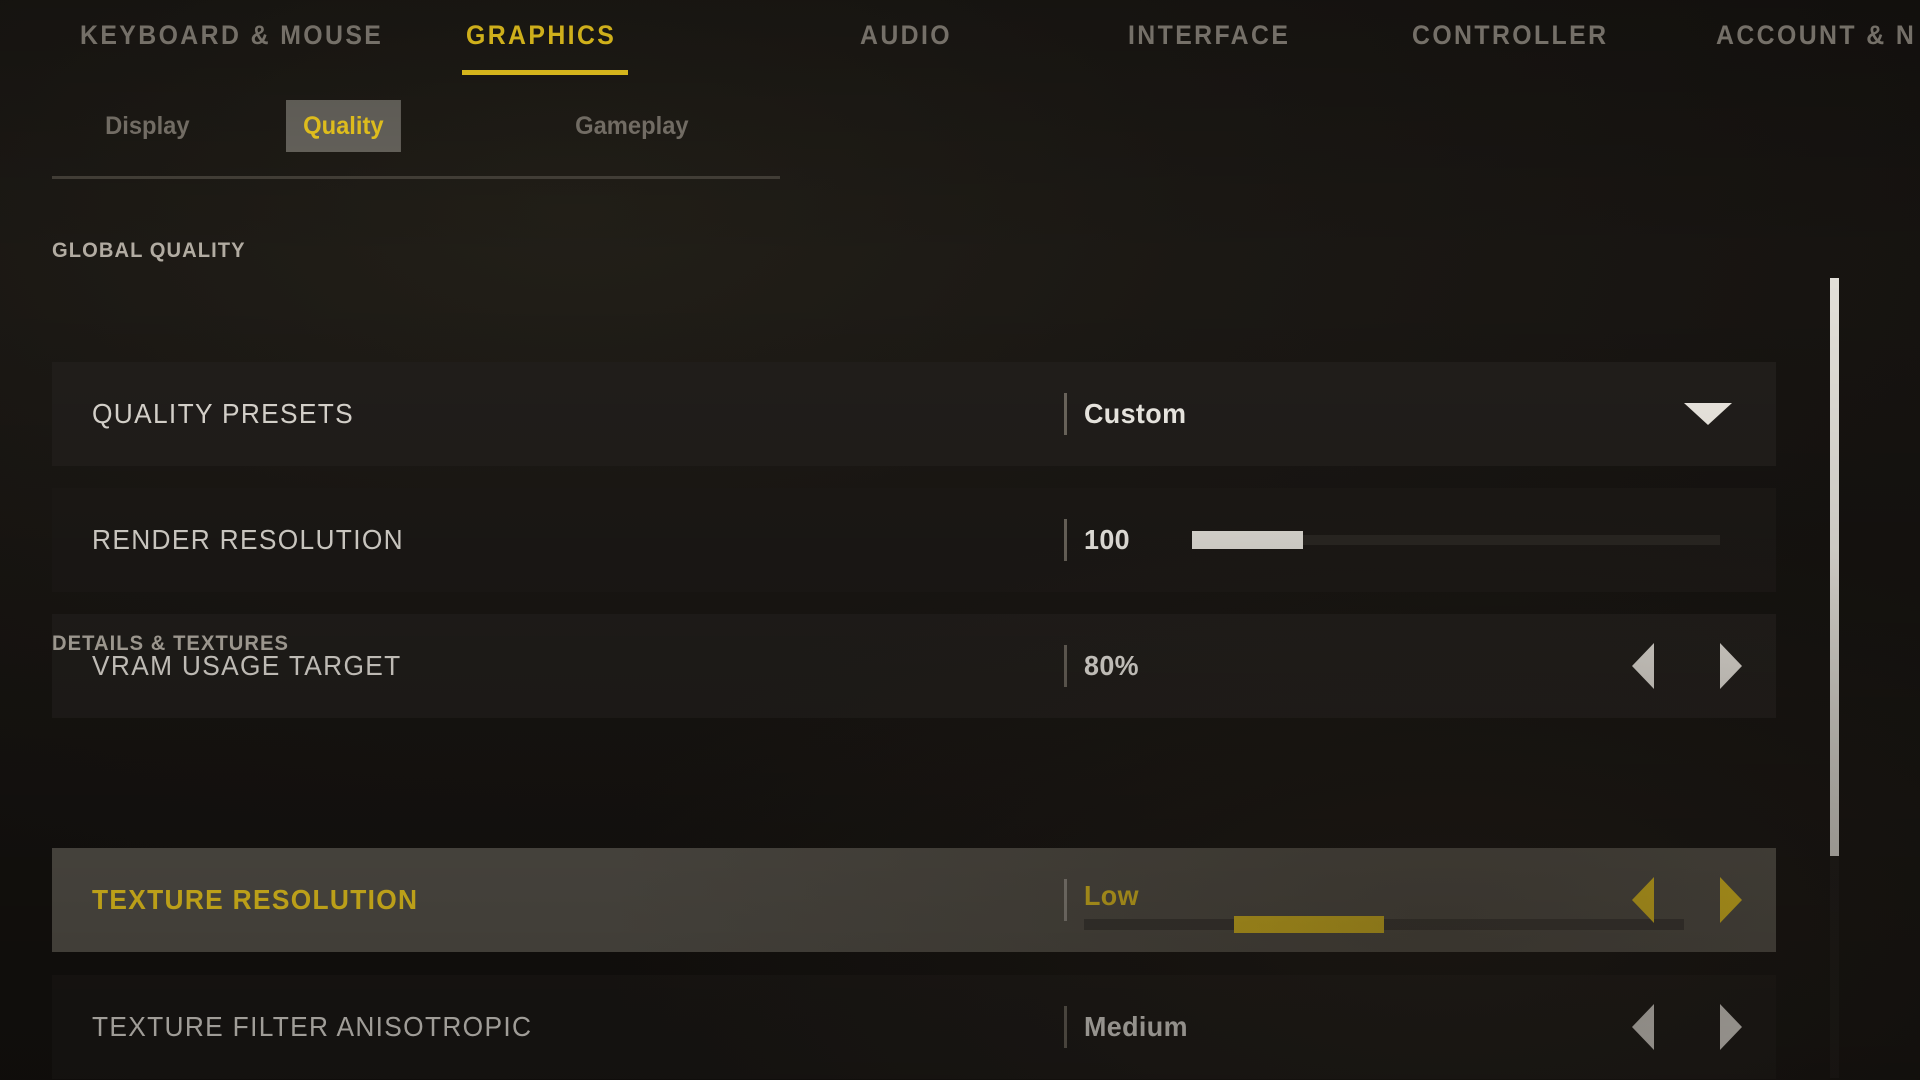 The image size is (1920, 1080). Describe the element at coordinates (1107, 539) in the screenshot. I see `setting-value: 100` at that location.